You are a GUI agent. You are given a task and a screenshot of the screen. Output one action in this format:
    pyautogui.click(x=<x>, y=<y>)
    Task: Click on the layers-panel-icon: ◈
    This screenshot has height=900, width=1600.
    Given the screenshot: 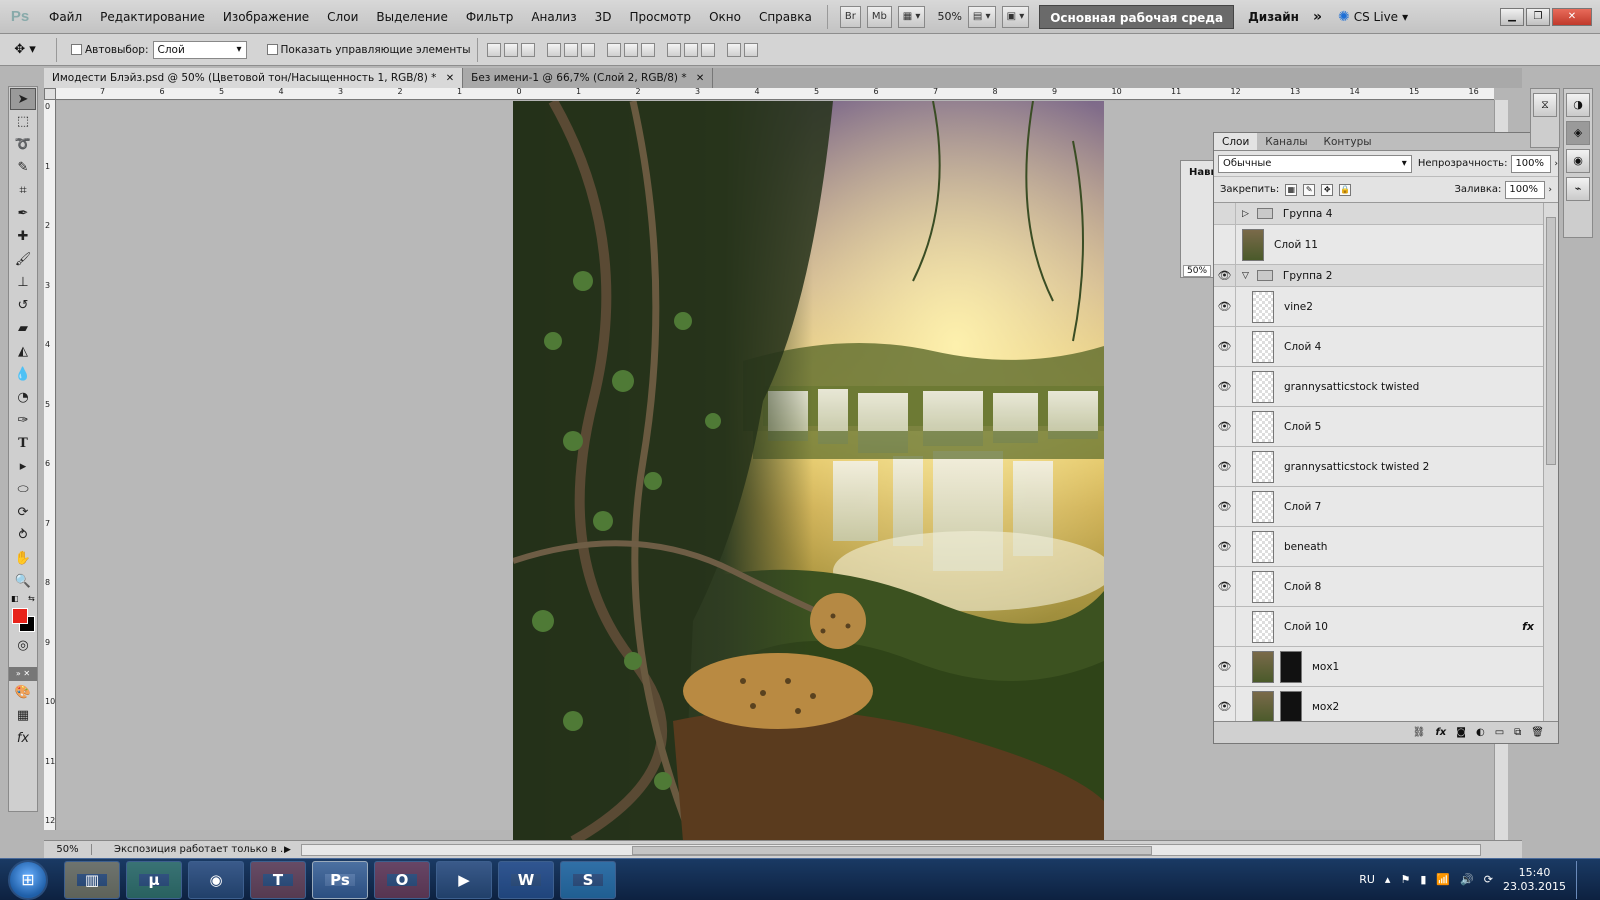 What is the action you would take?
    pyautogui.click(x=1578, y=133)
    